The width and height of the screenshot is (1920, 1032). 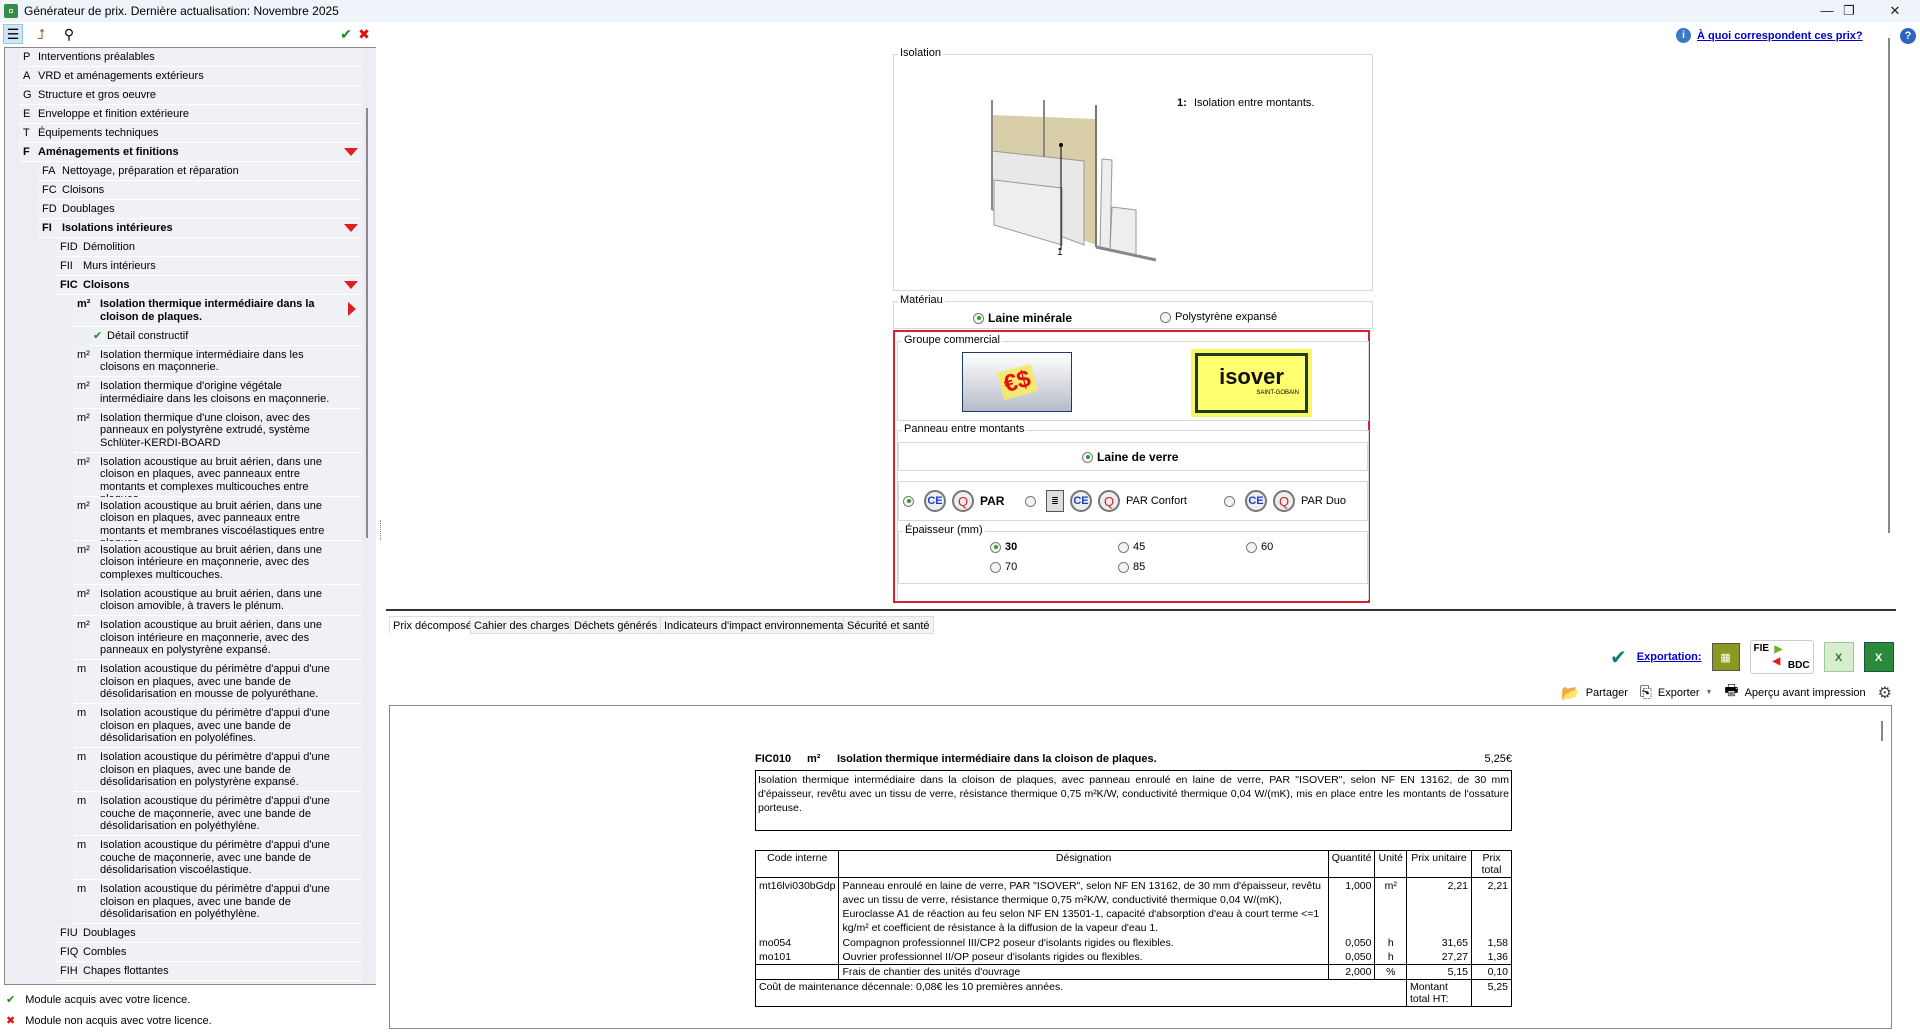 I want to click on tab-2: Cahier des charges, so click(x=522, y=625).